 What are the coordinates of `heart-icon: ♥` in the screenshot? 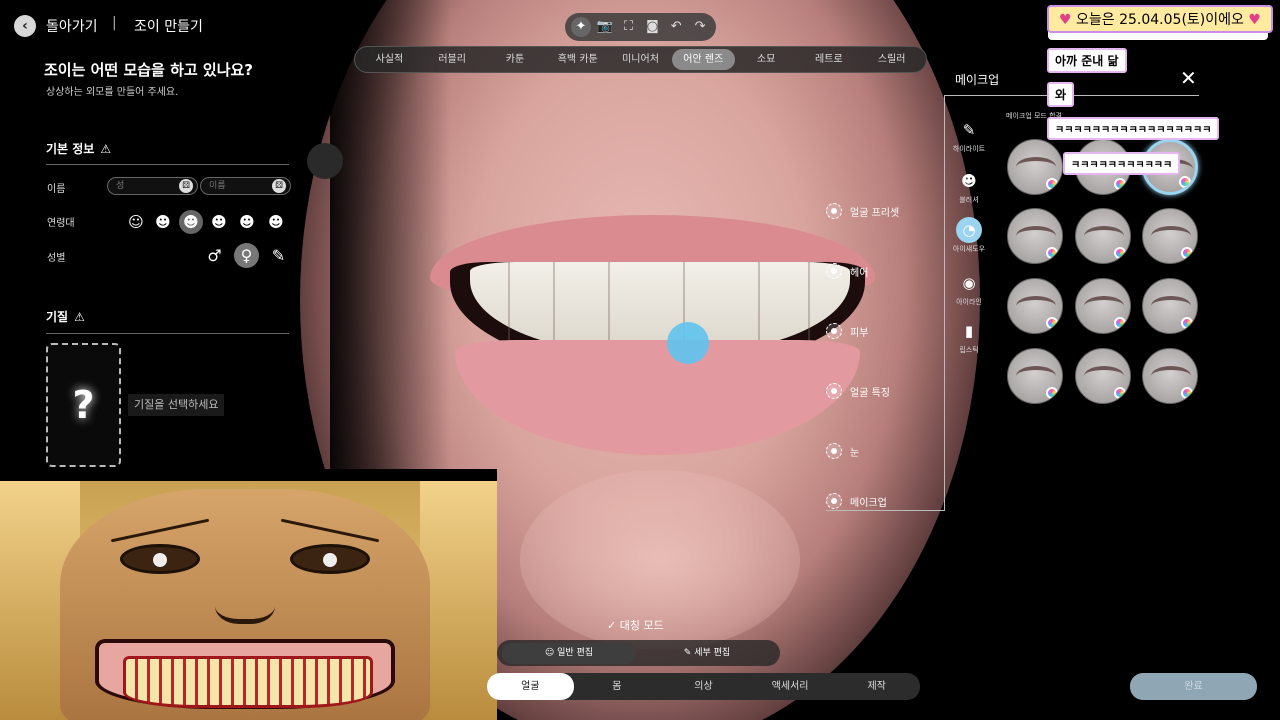 It's located at (1065, 20).